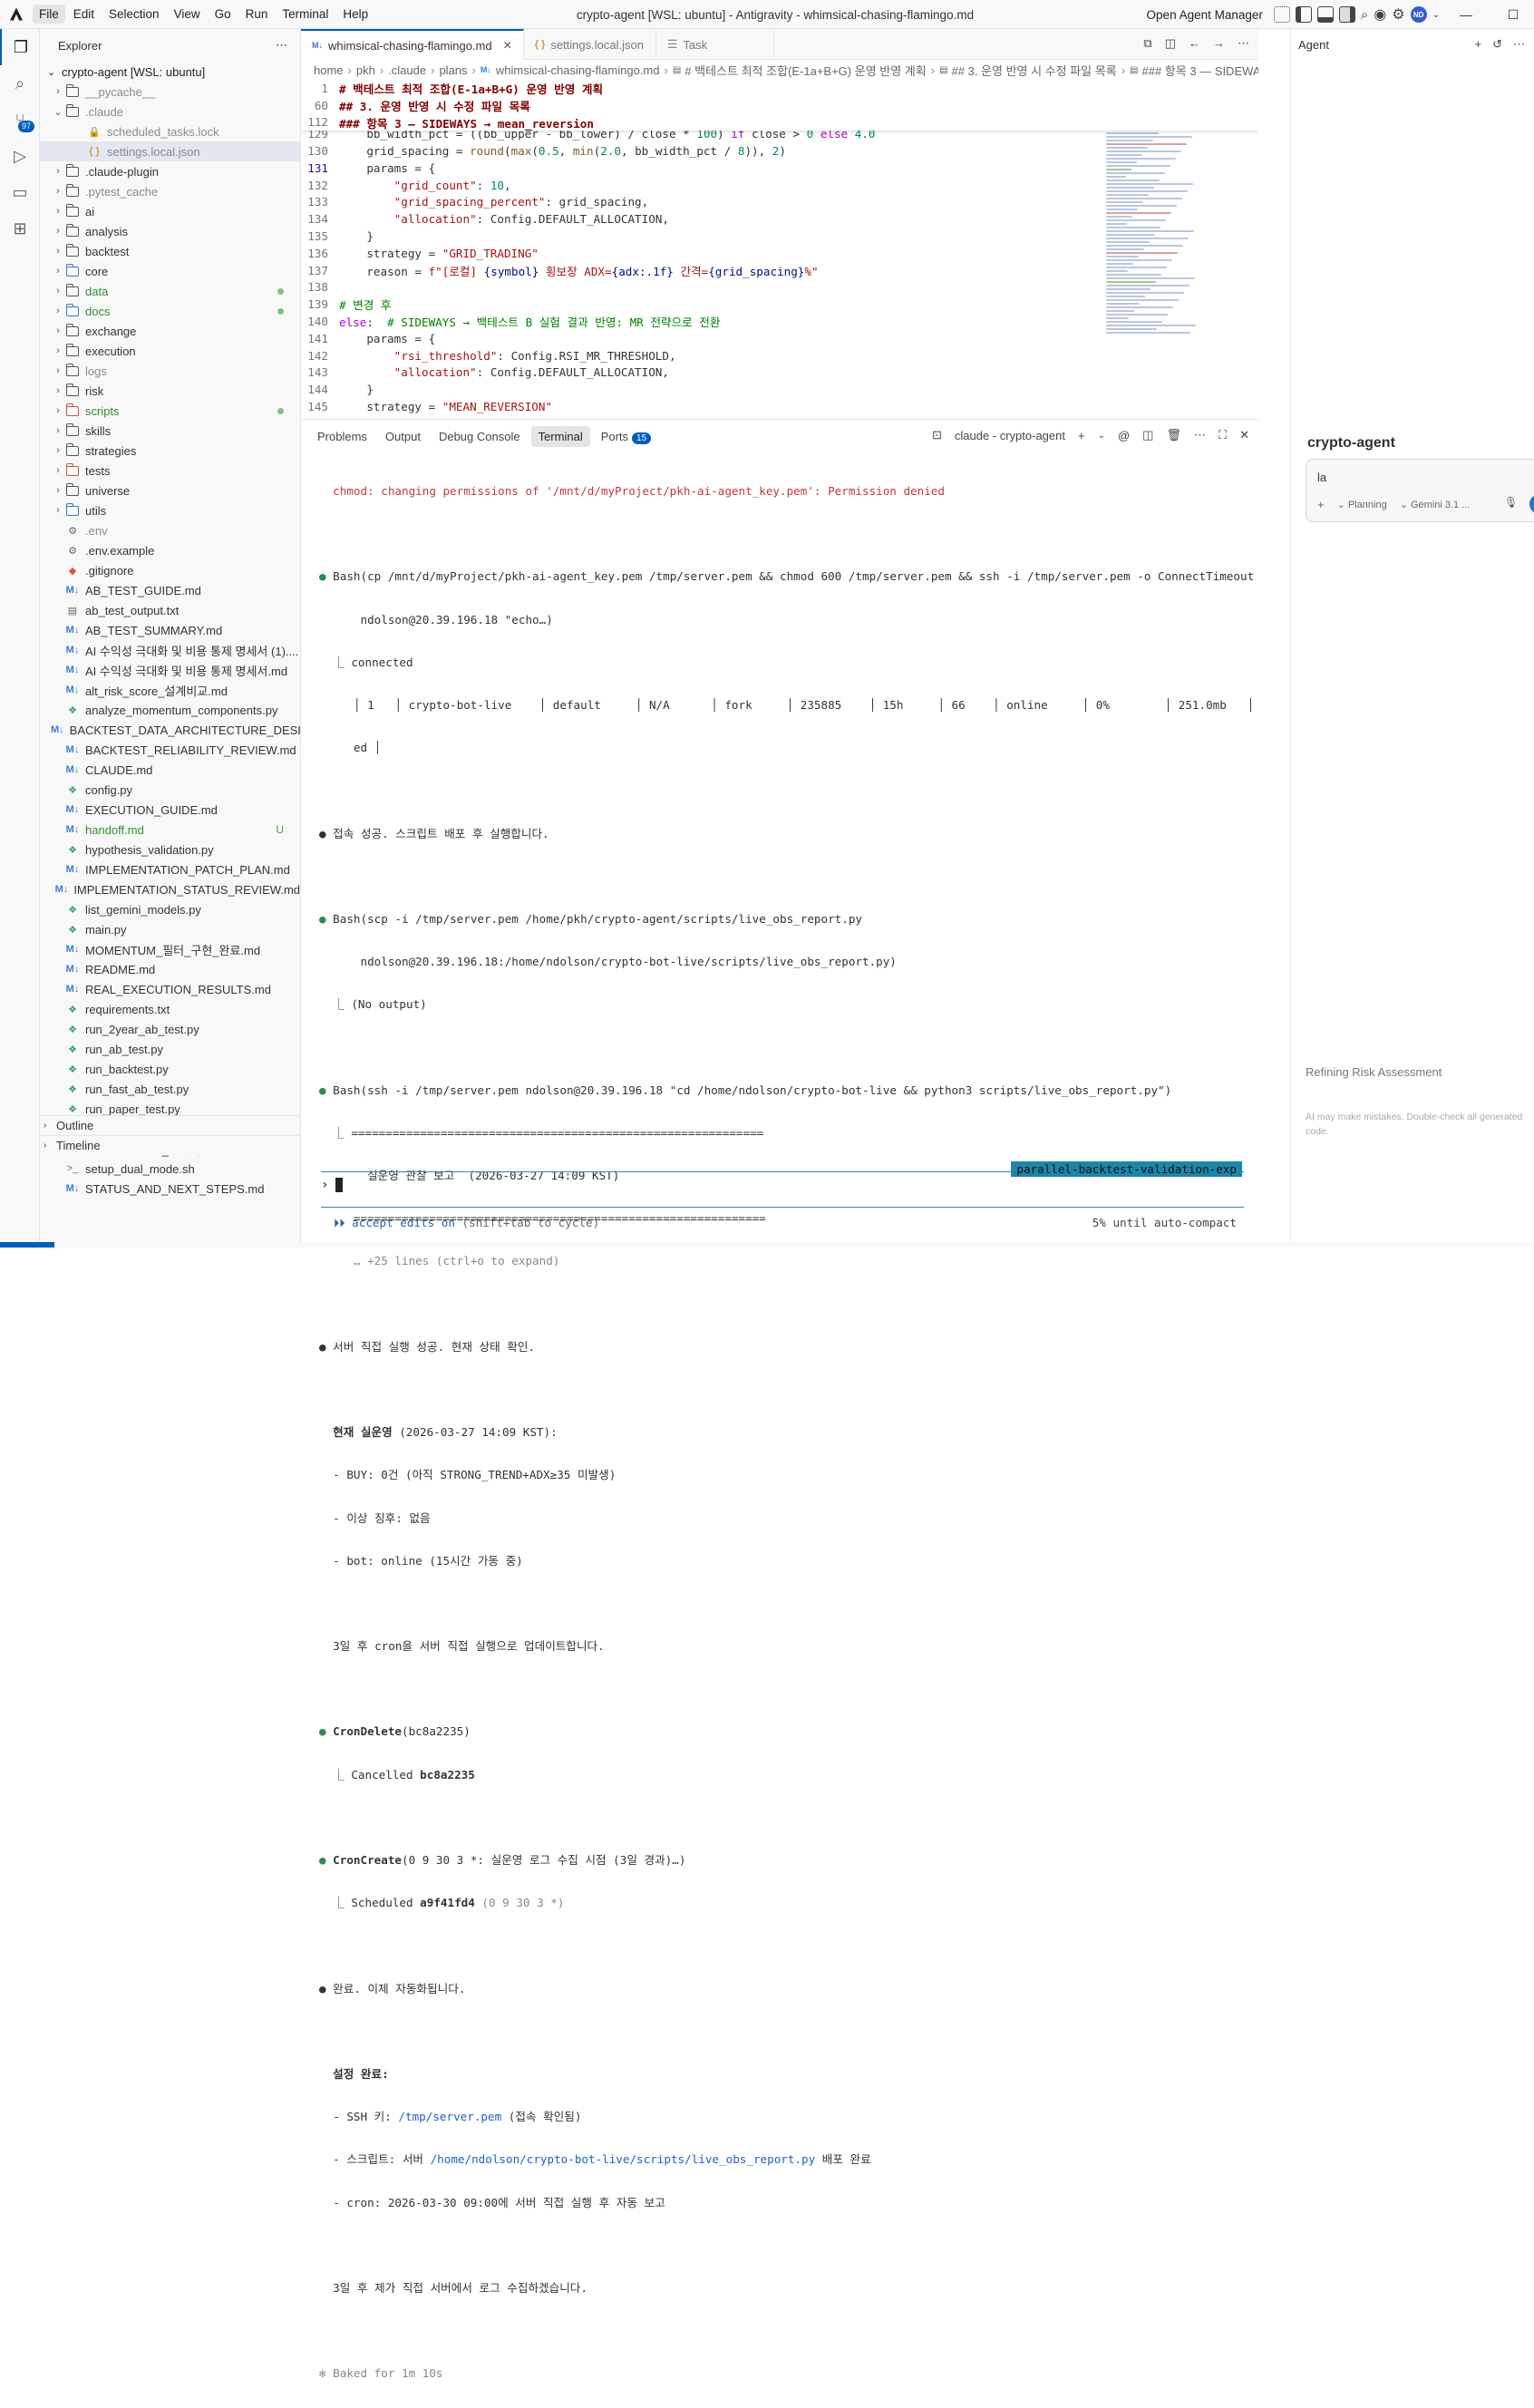  I want to click on minimize-button: —, so click(1466, 14).